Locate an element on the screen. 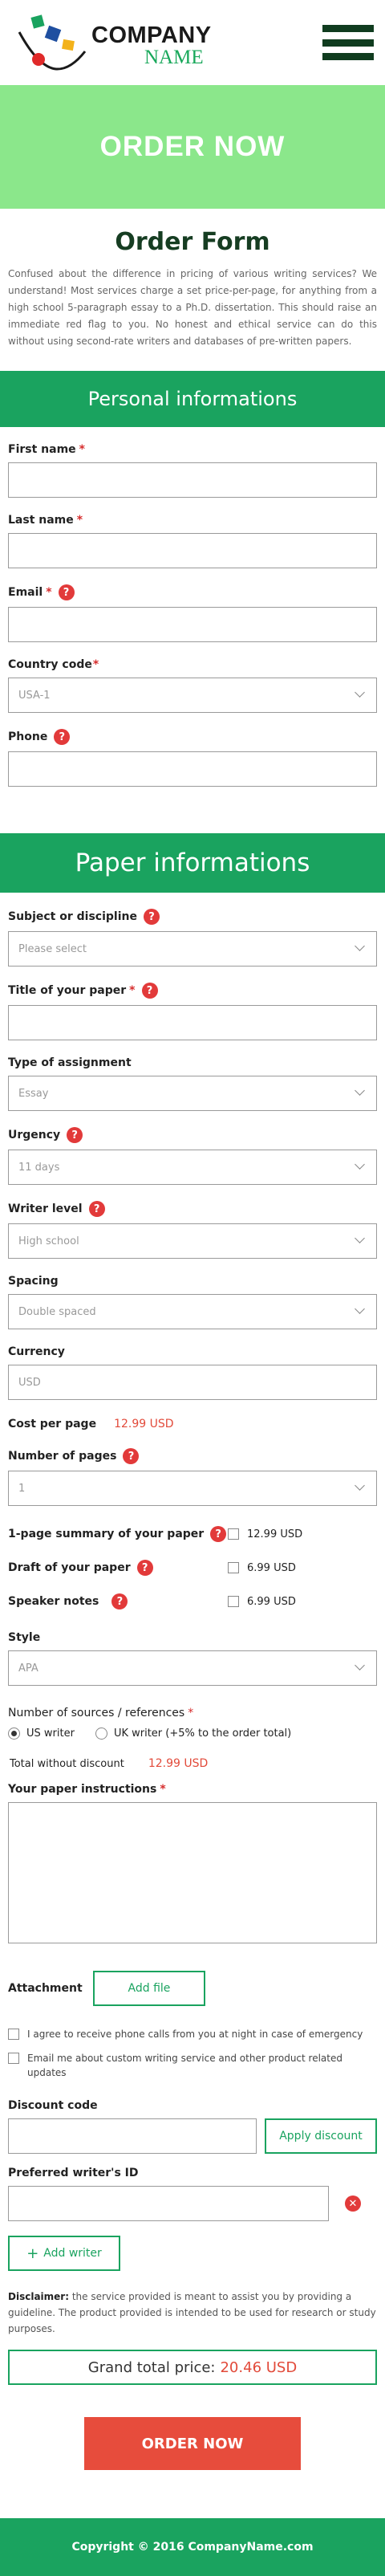 Image resolution: width=385 pixels, height=2576 pixels. phone-input is located at coordinates (192, 769).